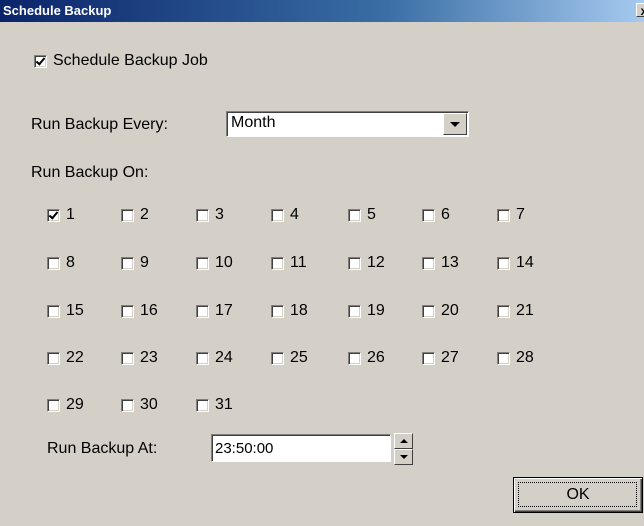 The image size is (644, 526). Describe the element at coordinates (366, 263) in the screenshot. I see `day-checkbox-12: 12` at that location.